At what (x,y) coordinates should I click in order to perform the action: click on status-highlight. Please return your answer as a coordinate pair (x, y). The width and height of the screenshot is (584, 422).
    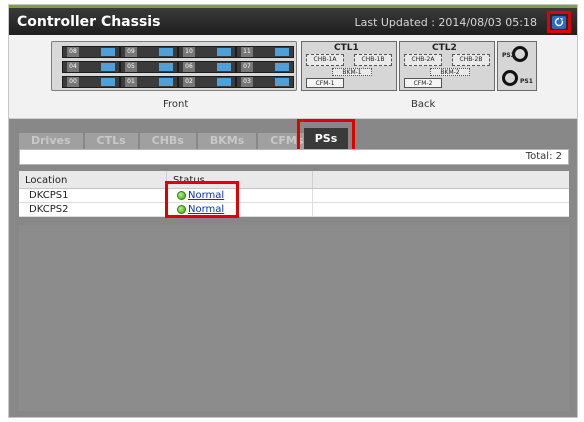
    Looking at the image, I should click on (202, 199).